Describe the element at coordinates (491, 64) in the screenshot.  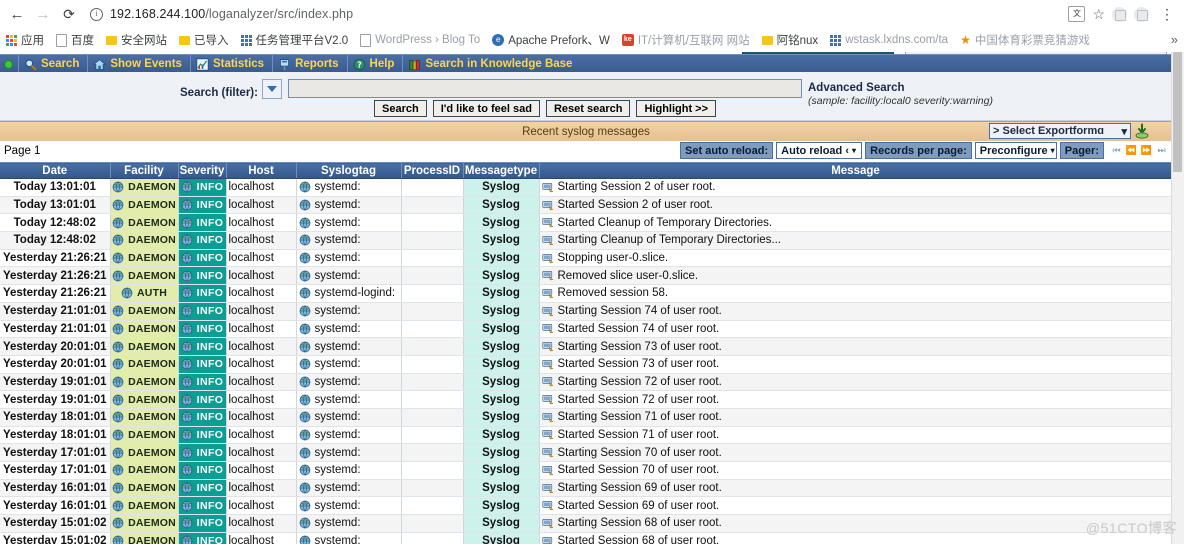
I see `menu-item-search-knowledge-base: Search in Knowledge Base` at that location.